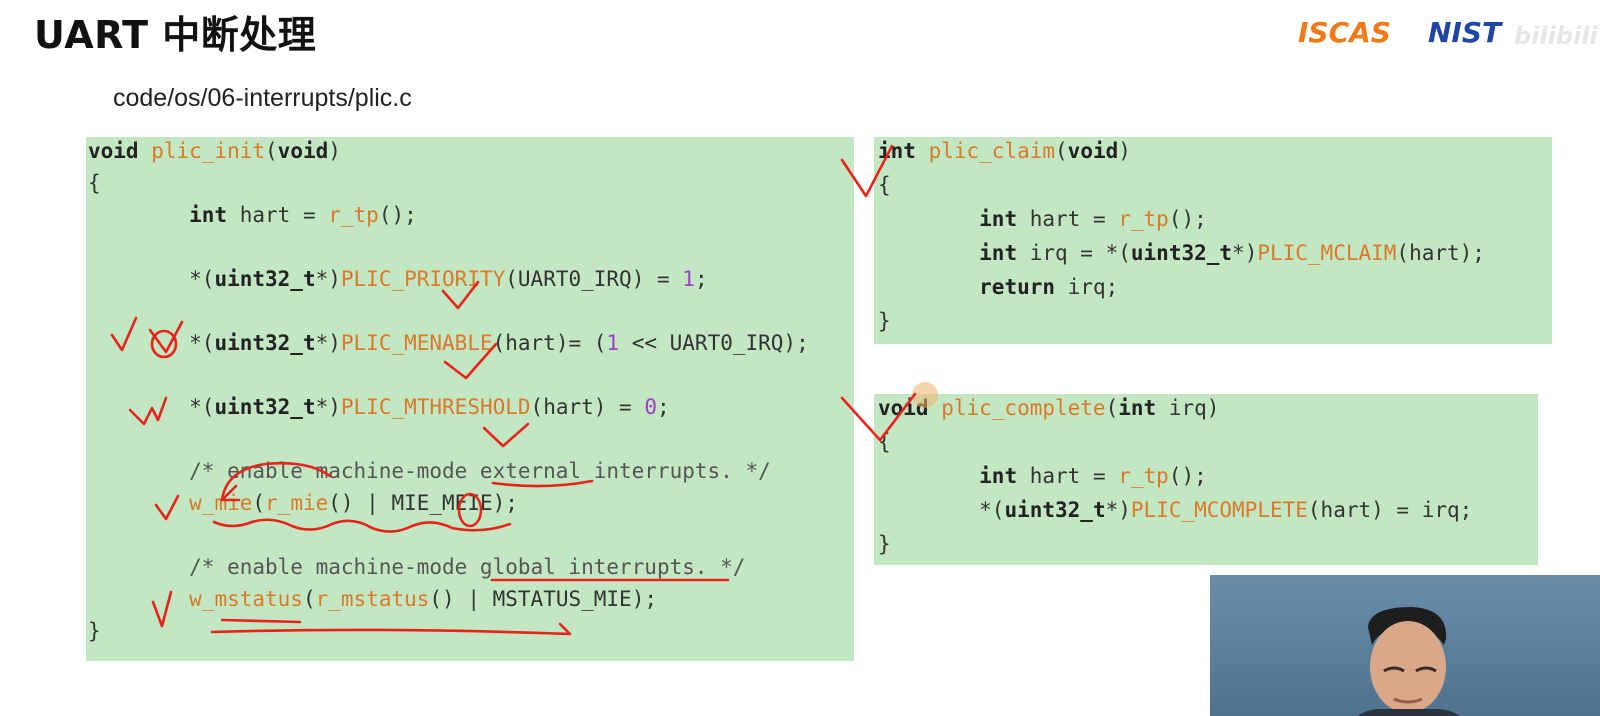 This screenshot has height=716, width=1600. I want to click on code-token: plic_init, so click(208, 151).